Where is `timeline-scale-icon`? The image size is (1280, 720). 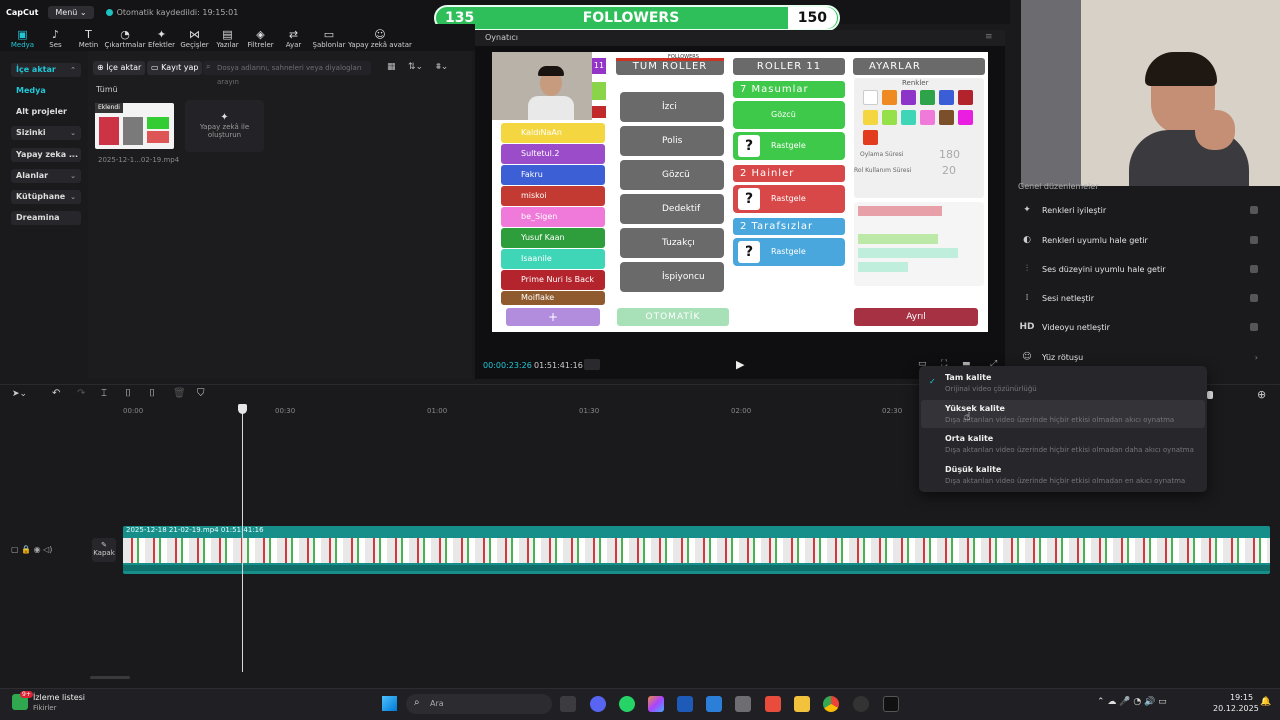
timeline-scale-icon is located at coordinates (592, 364).